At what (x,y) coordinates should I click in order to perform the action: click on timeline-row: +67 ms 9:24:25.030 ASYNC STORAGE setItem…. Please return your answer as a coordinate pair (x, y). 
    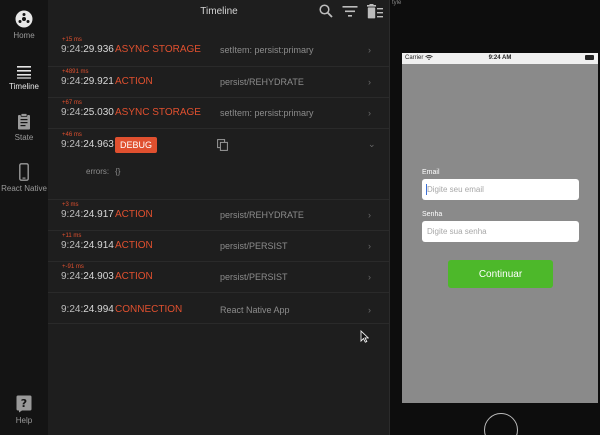
    Looking at the image, I should click on (219, 113).